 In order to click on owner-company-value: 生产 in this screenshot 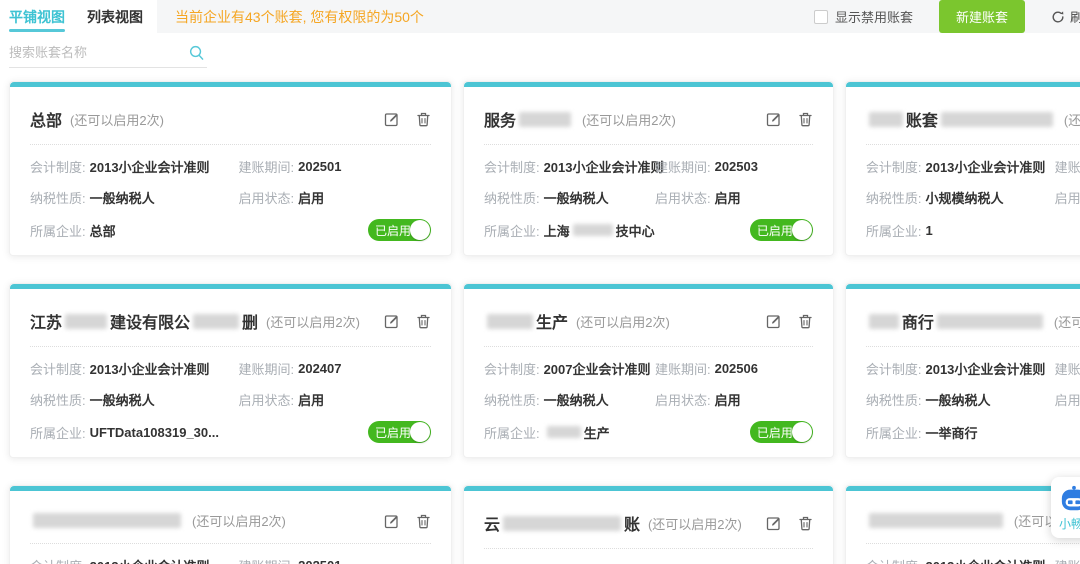, I will do `click(577, 432)`.